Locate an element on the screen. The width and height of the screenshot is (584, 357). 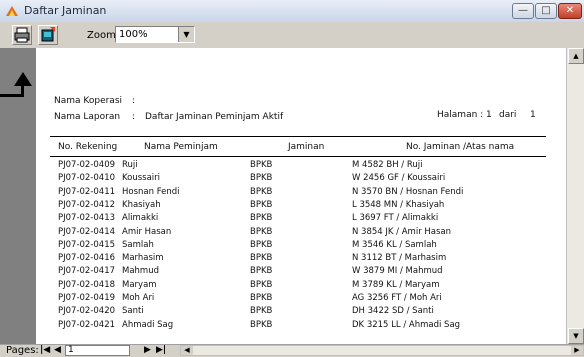
koperasi-label: Nama Koperasi is located at coordinates (88, 101).